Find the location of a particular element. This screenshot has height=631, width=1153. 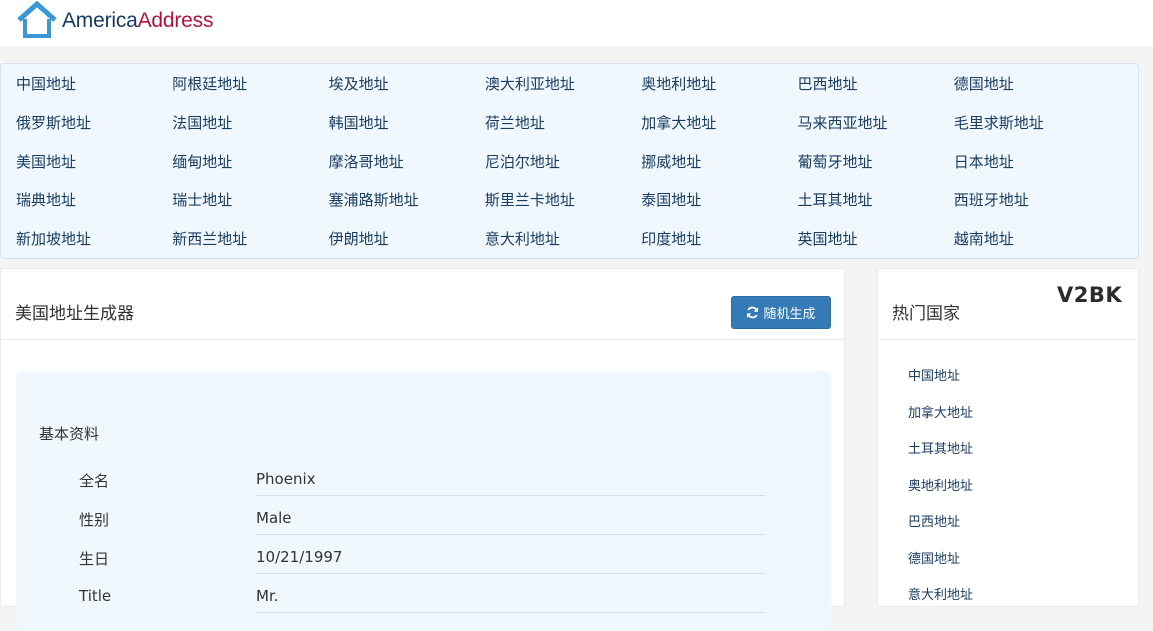

country-nav-link: 缅甸地址 is located at coordinates (202, 161).